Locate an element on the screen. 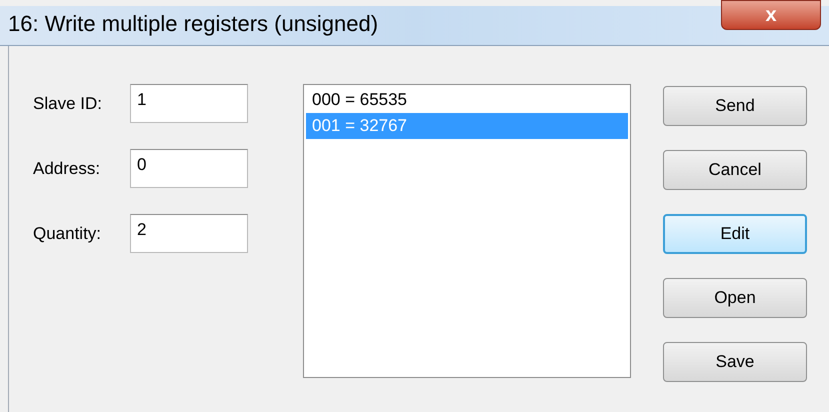  dialog-button: Open is located at coordinates (735, 298).